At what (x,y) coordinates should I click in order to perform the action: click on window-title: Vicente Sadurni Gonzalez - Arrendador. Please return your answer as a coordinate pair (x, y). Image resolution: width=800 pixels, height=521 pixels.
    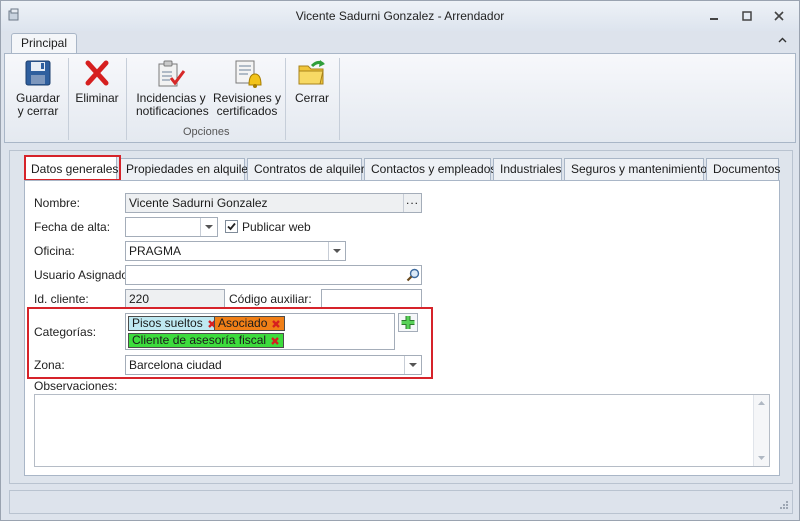
    Looking at the image, I should click on (400, 16).